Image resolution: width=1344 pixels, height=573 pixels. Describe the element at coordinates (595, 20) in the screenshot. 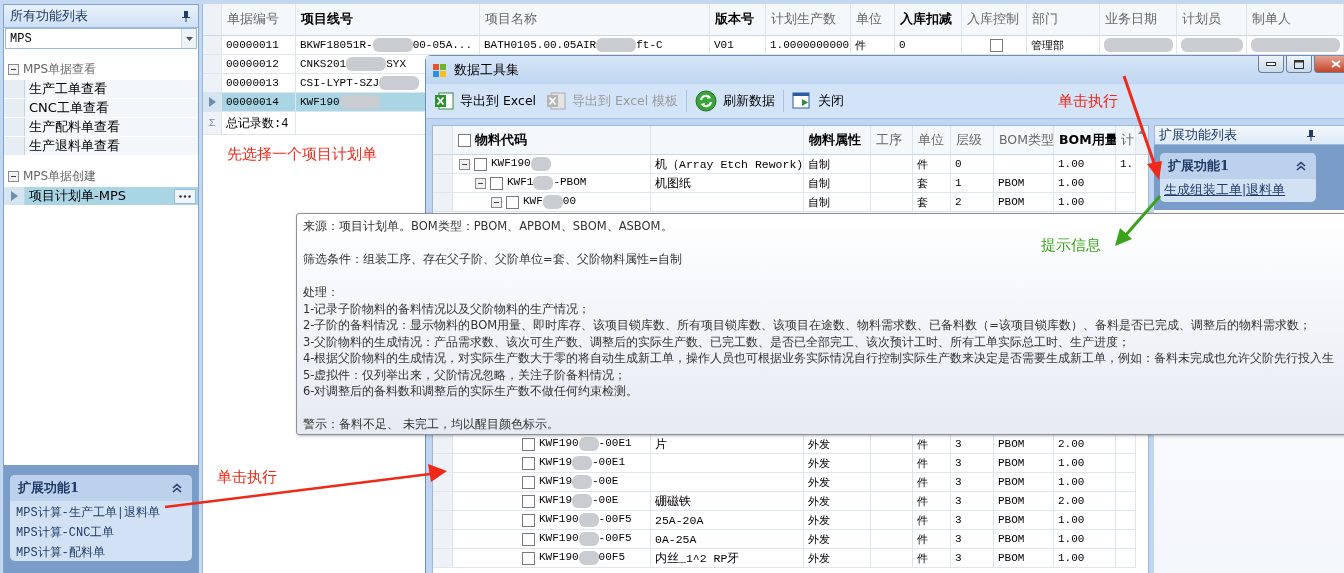

I see `column-header: 项目名称` at that location.